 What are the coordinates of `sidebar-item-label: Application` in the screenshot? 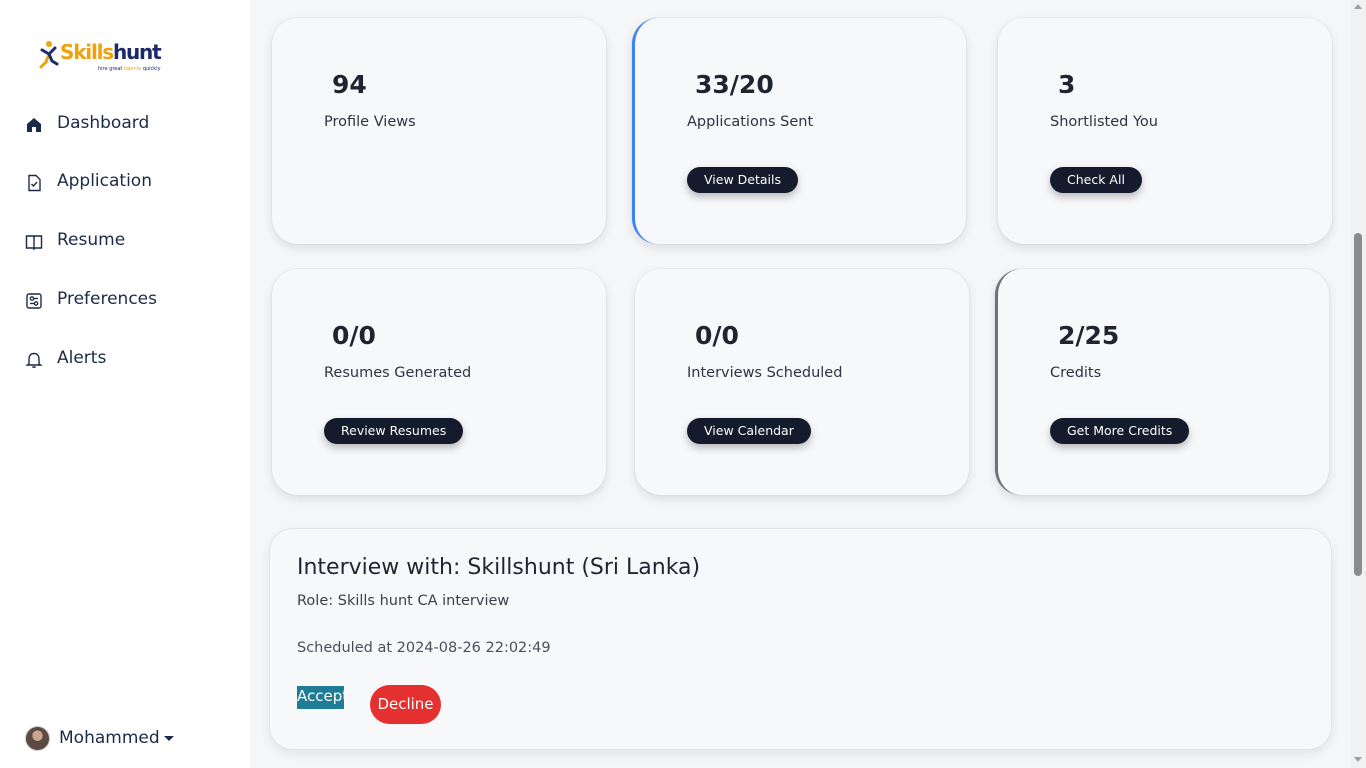 It's located at (104, 181).